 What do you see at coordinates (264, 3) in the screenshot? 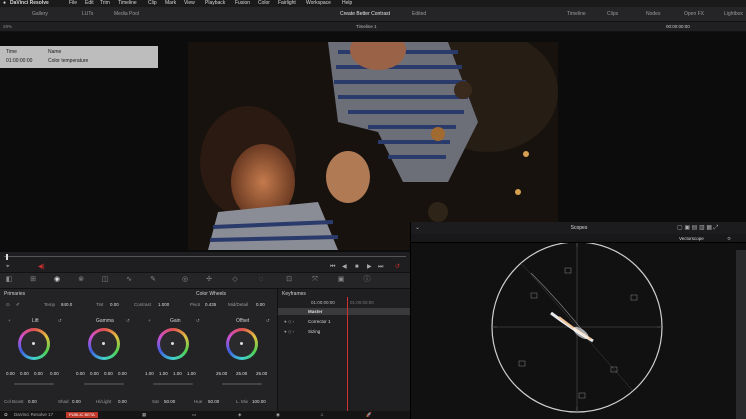
I see `menu-color: Color` at bounding box center [264, 3].